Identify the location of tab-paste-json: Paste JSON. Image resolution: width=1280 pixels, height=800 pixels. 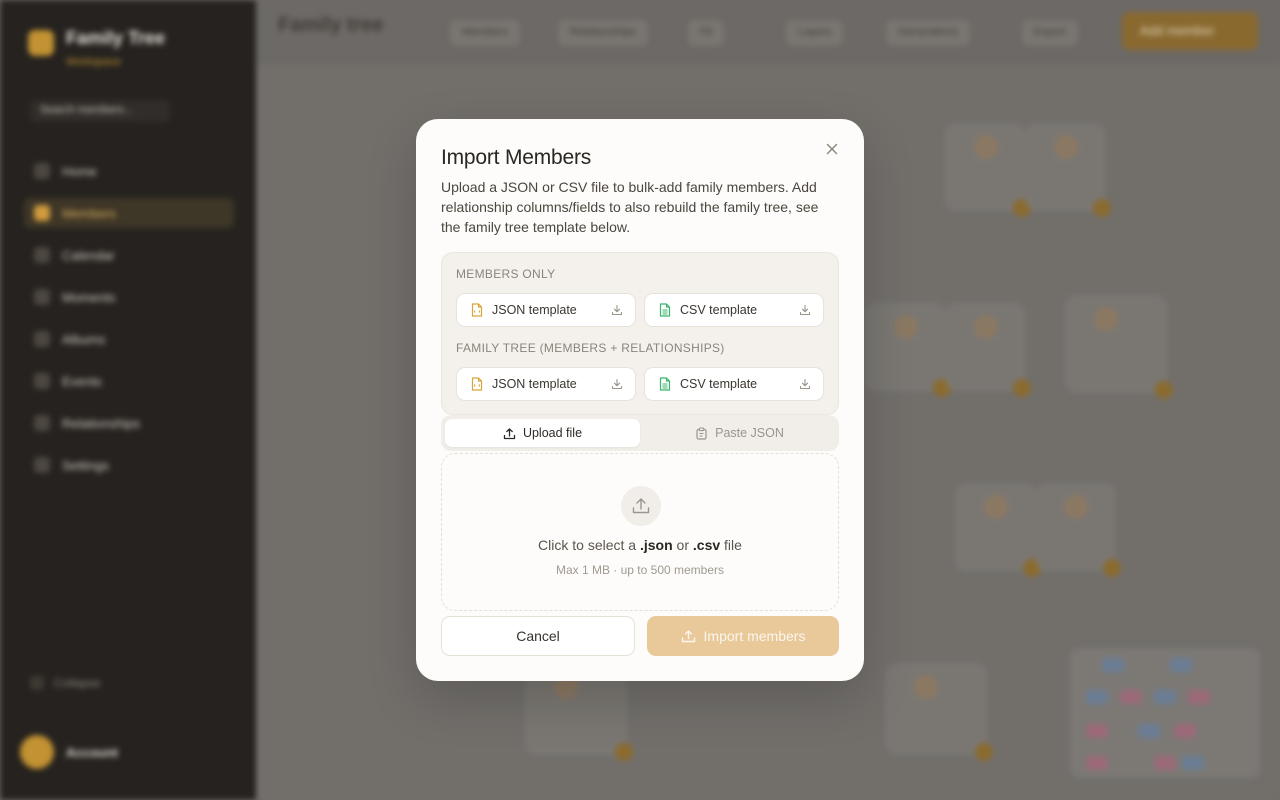
(739, 433).